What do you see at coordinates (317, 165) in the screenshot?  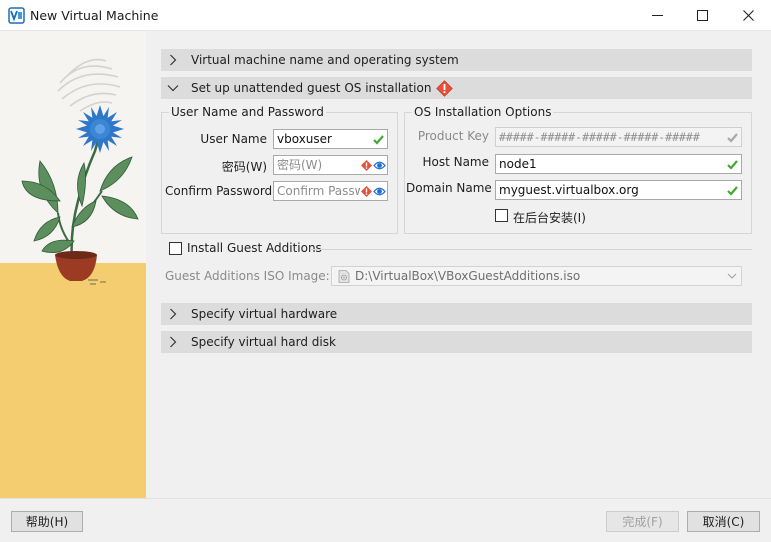 I see `password-input` at bounding box center [317, 165].